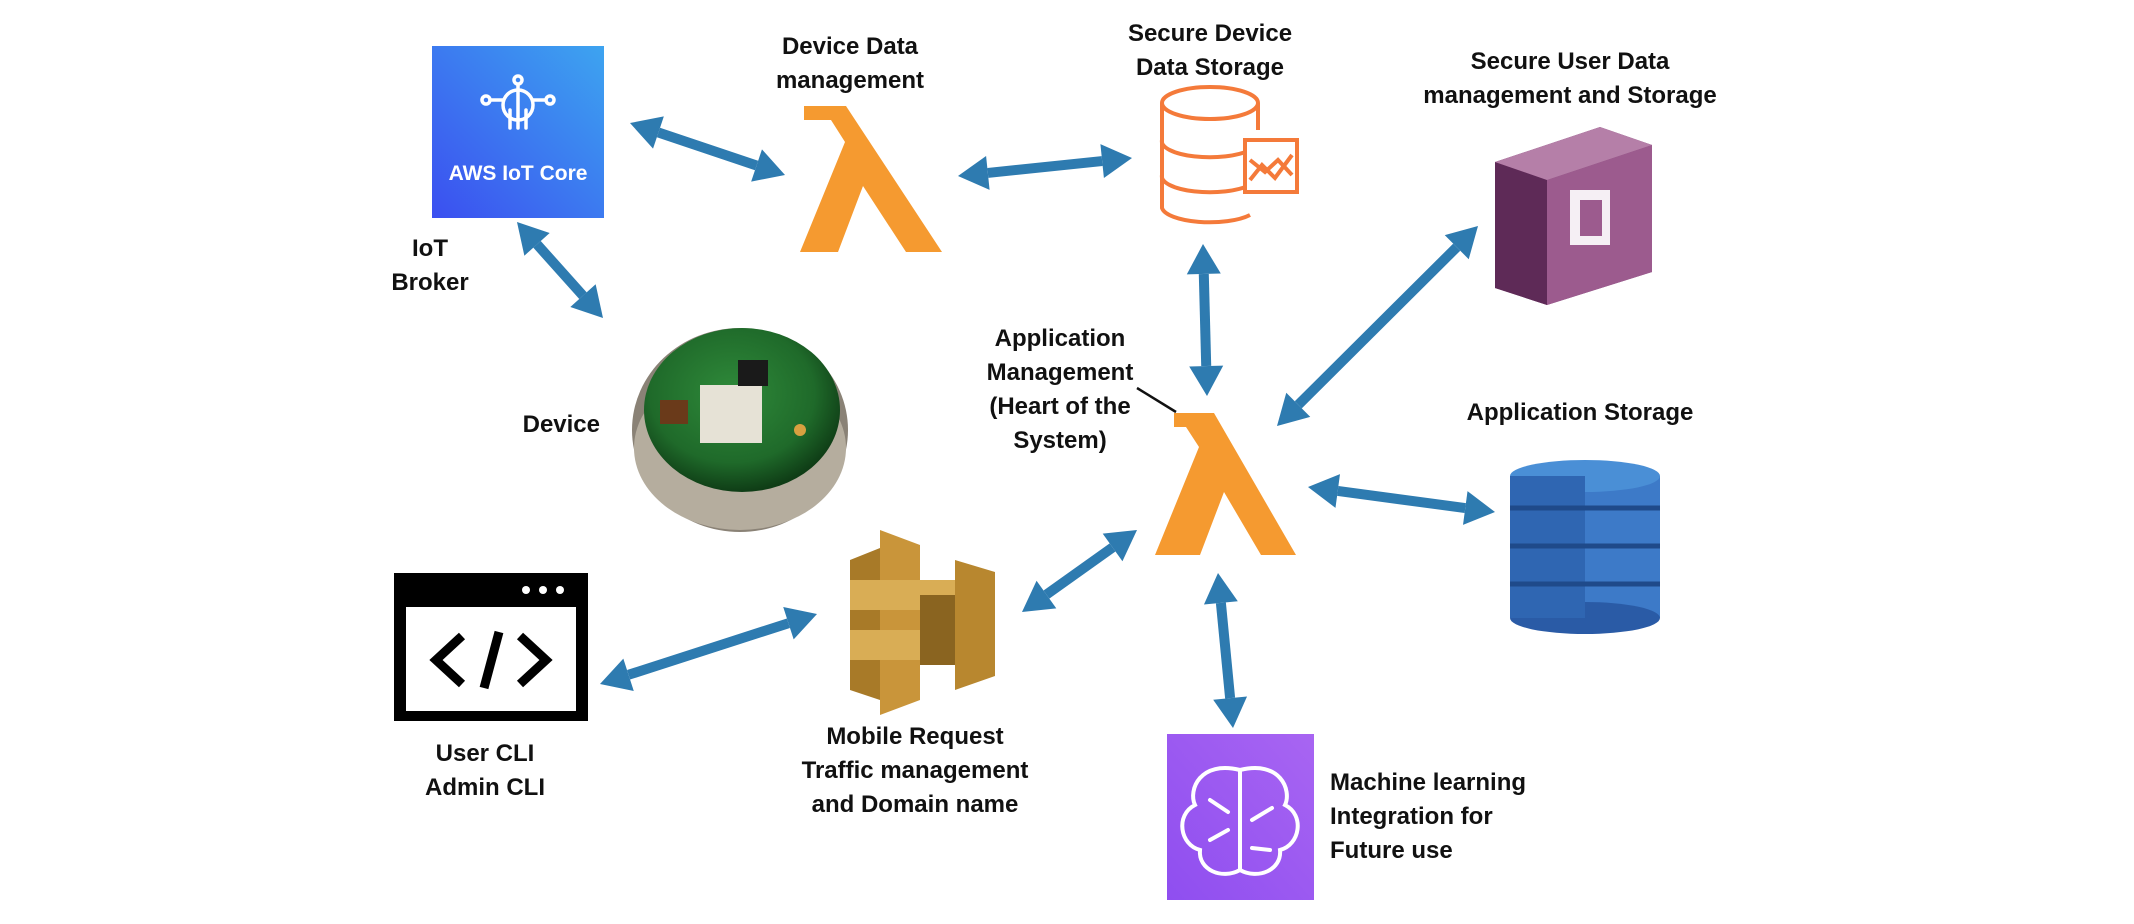 The width and height of the screenshot is (2134, 924). I want to click on cli-icon, so click(491, 647).